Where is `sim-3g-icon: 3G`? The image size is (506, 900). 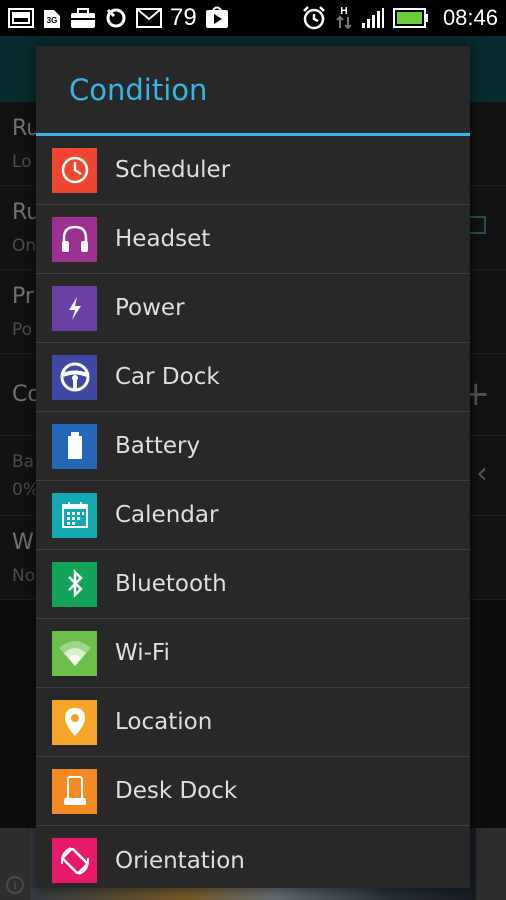 sim-3g-icon: 3G is located at coordinates (52, 18).